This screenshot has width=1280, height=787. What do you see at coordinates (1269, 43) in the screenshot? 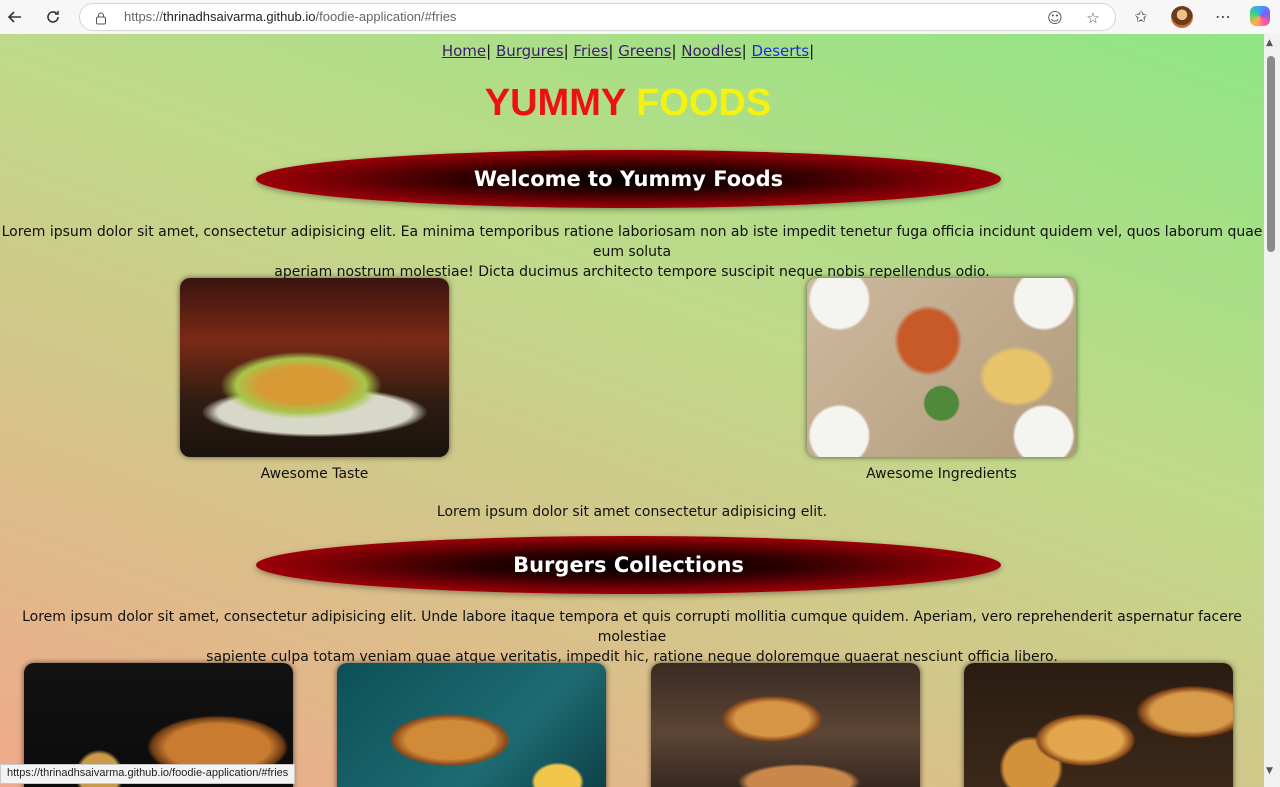
I see `scroll-up-arrow-icon: ▲` at bounding box center [1269, 43].